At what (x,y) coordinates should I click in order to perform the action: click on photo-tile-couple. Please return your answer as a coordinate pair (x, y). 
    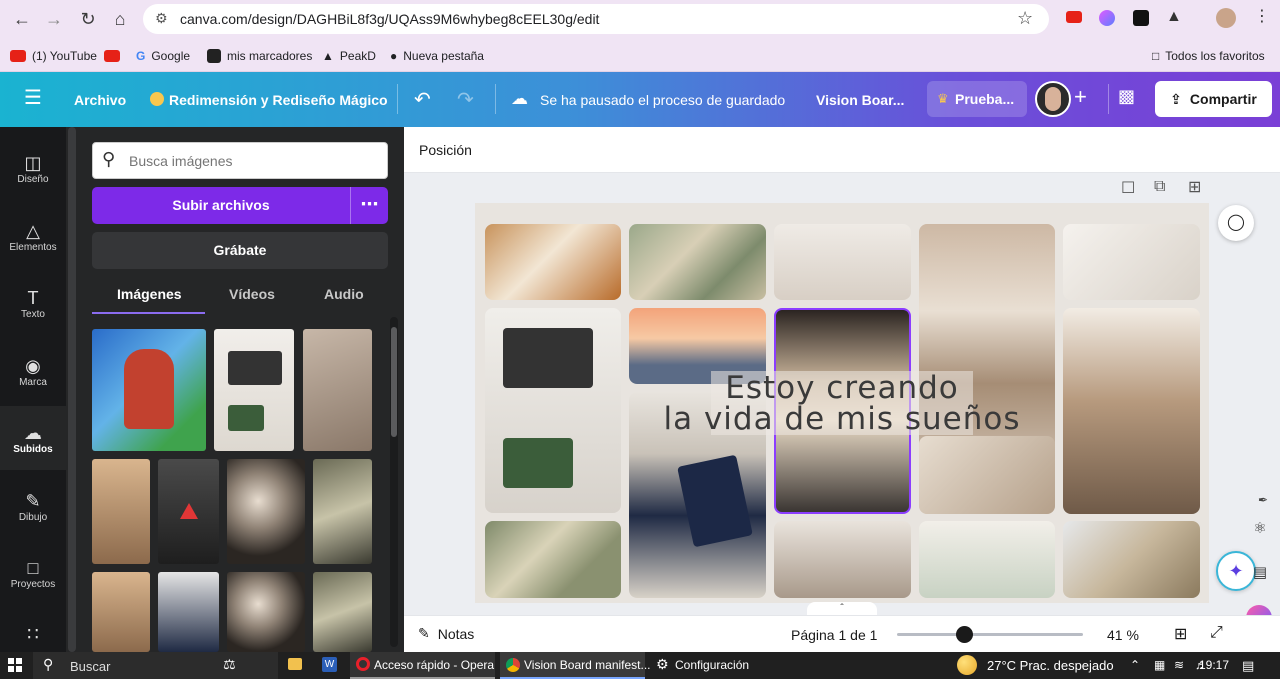
    Looking at the image, I should click on (842, 559).